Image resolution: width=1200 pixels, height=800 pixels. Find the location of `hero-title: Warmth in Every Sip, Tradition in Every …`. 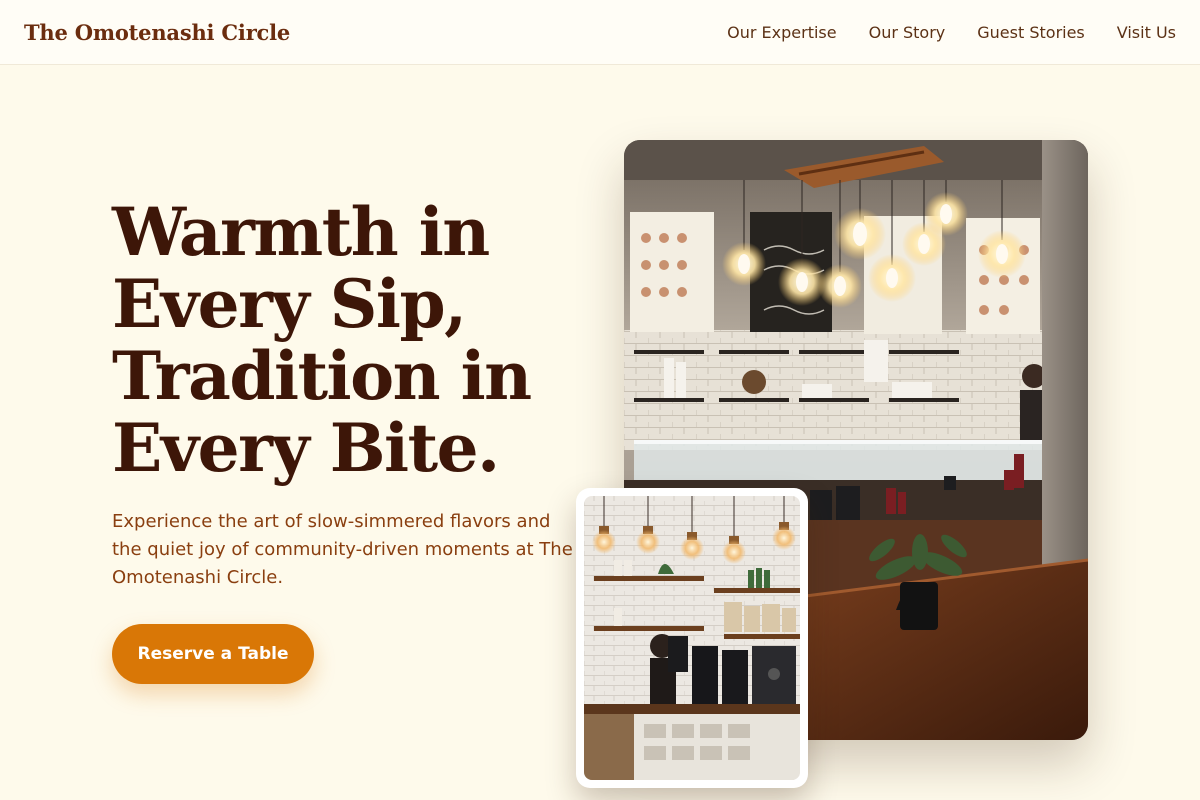

hero-title: Warmth in Every Sip, Tradition in Every … is located at coordinates (347, 340).